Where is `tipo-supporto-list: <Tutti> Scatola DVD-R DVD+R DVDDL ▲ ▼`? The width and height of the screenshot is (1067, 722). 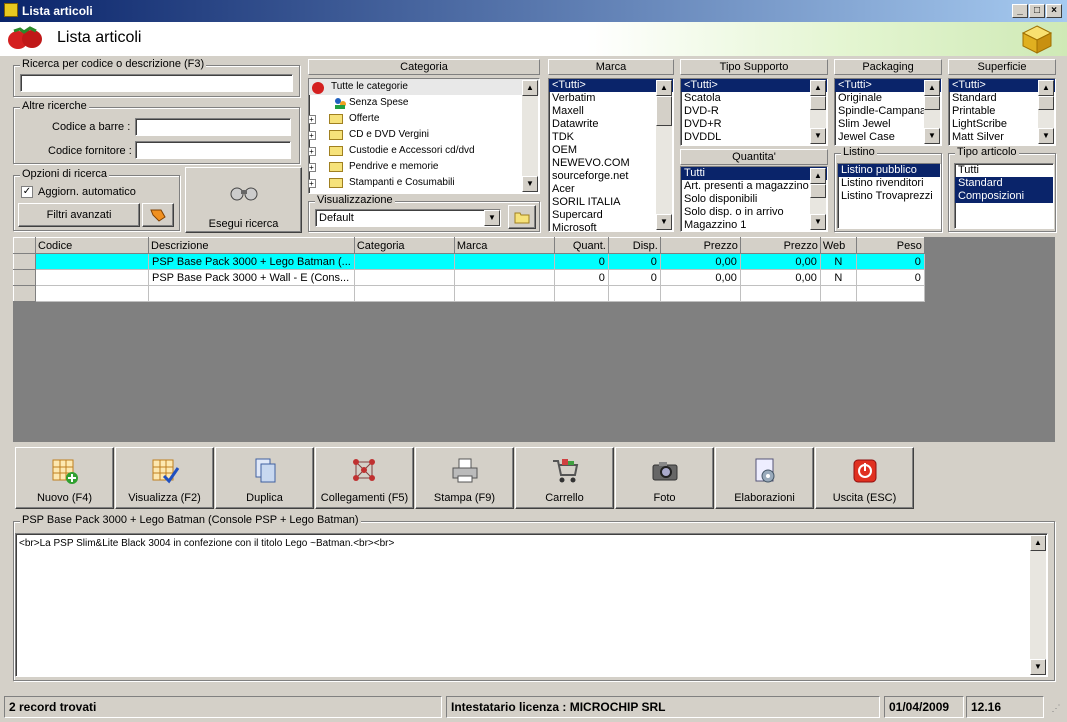
tipo-supporto-list: <Tutti> Scatola DVD-R DVD+R DVDDL ▲ ▼ is located at coordinates (754, 112).